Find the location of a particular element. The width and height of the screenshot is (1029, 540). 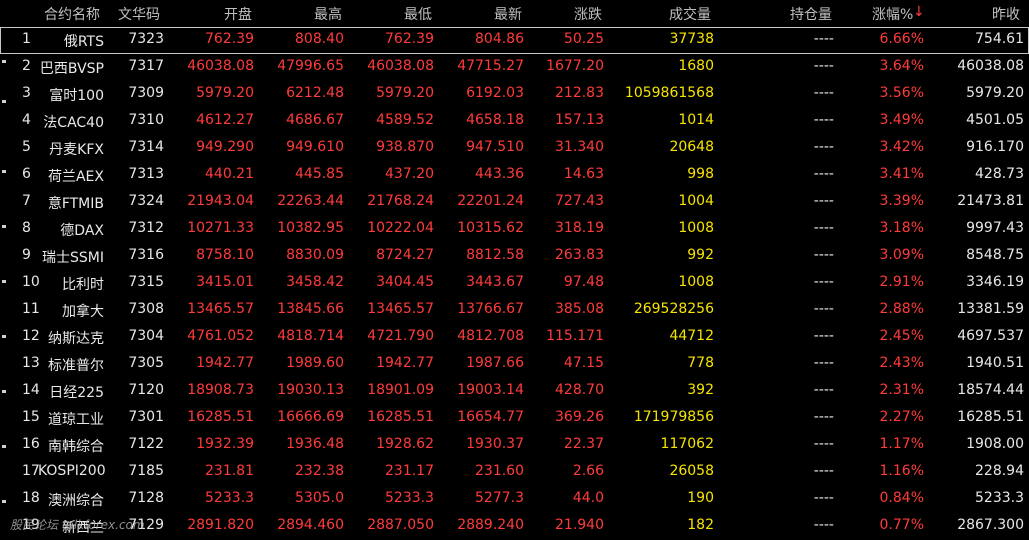

low-price: 5979.20 is located at coordinates (405, 93).